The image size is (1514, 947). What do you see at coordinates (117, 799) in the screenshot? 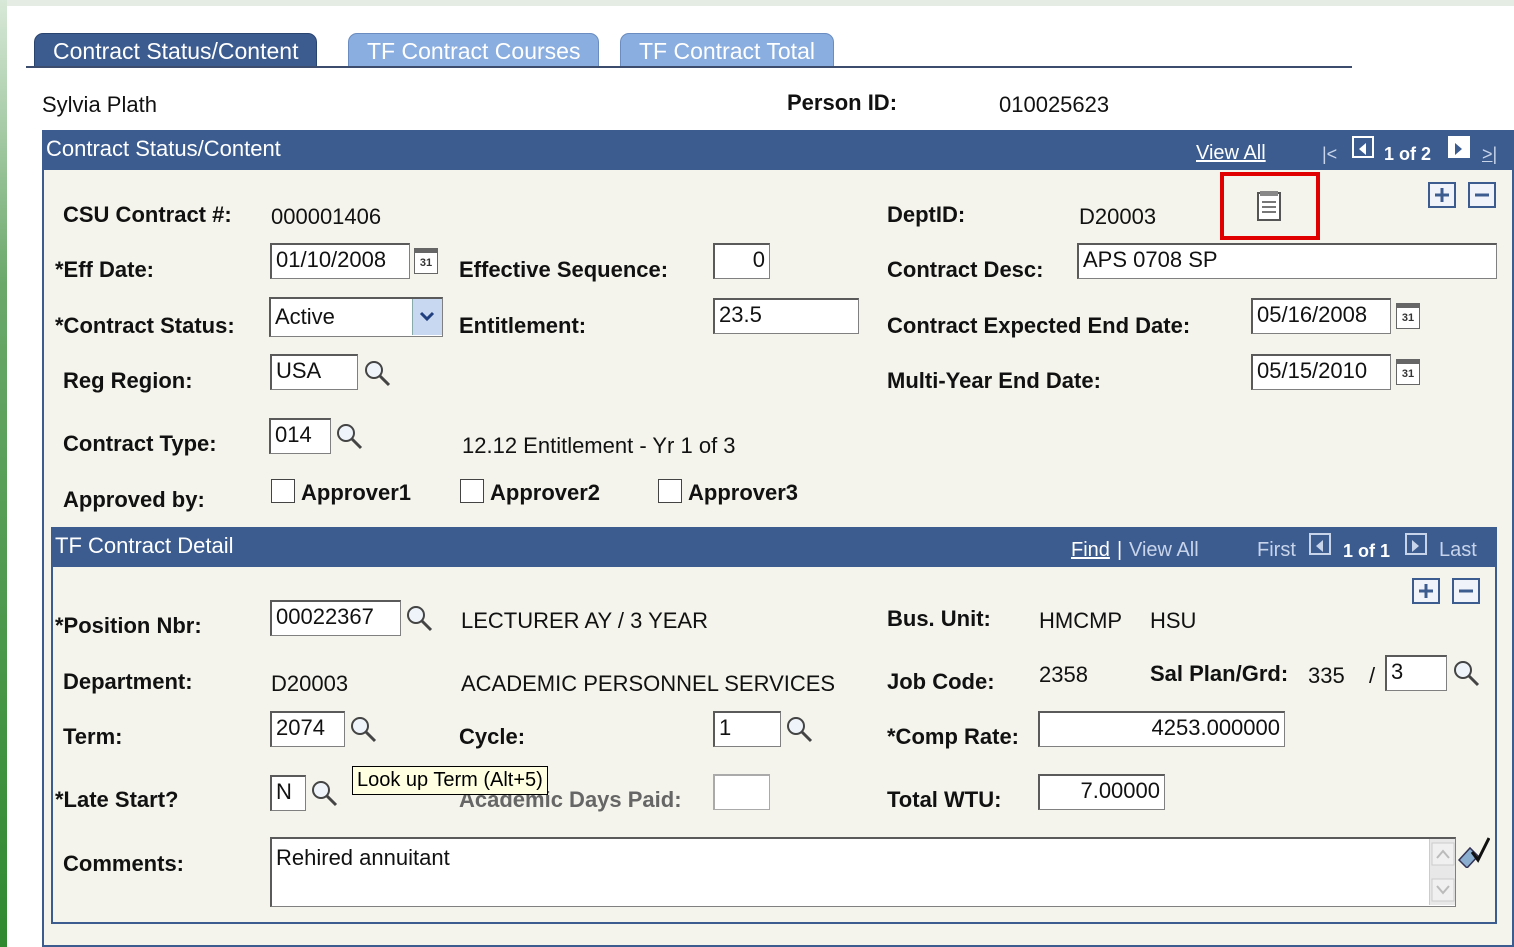
I see `late-start-label: *Late Start?` at bounding box center [117, 799].